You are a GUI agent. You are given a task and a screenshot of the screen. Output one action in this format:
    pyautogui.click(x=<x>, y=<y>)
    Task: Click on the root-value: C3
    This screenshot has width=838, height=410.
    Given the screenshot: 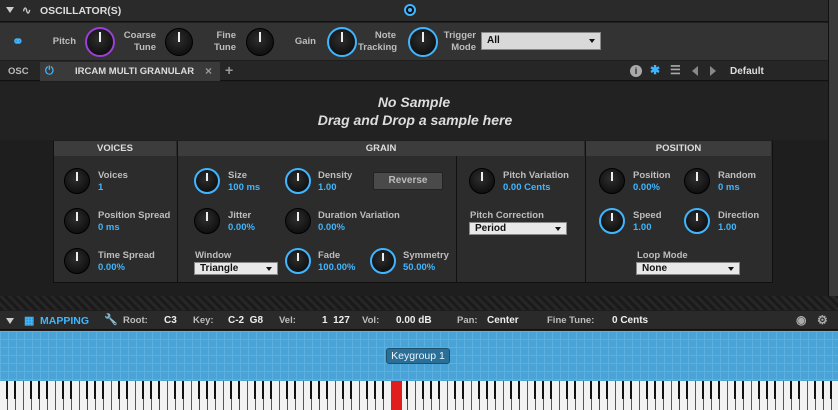 What is the action you would take?
    pyautogui.click(x=170, y=320)
    